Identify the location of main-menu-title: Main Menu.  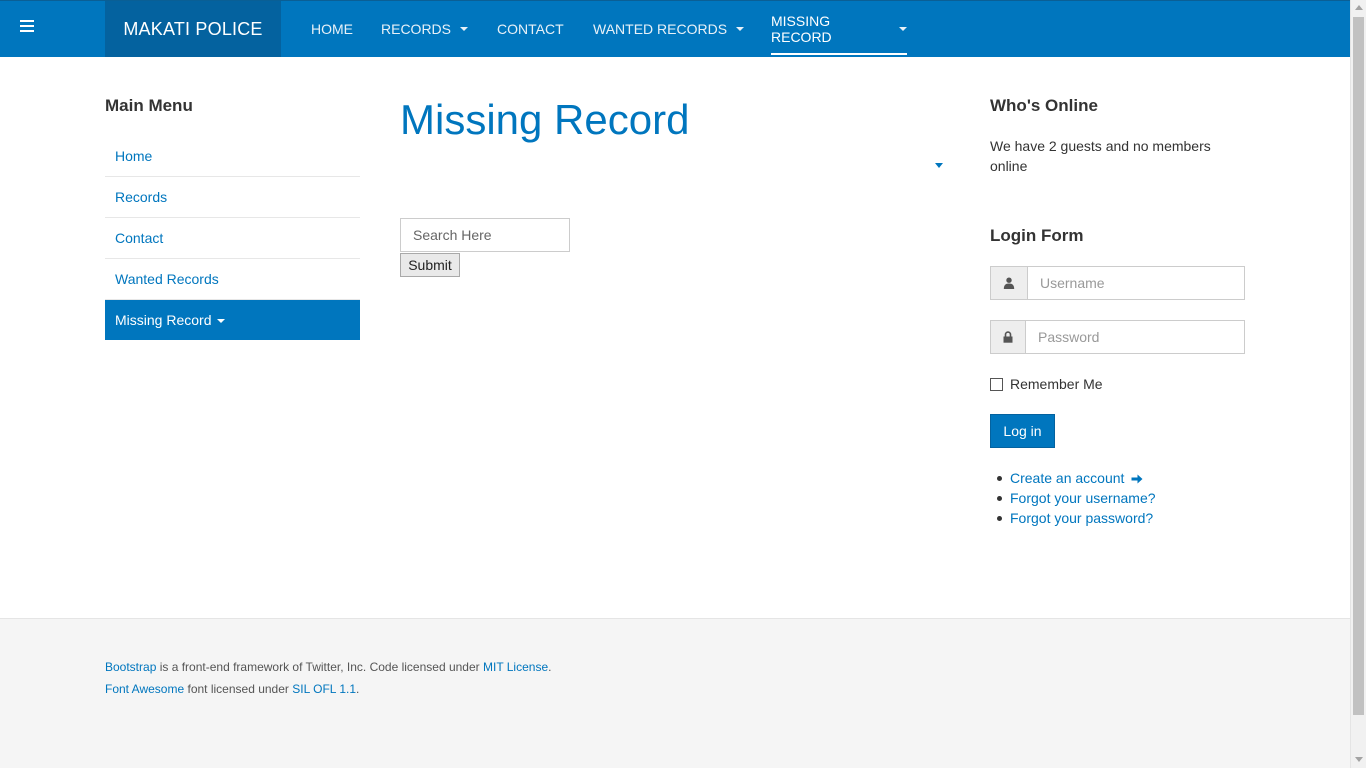
(149, 105).